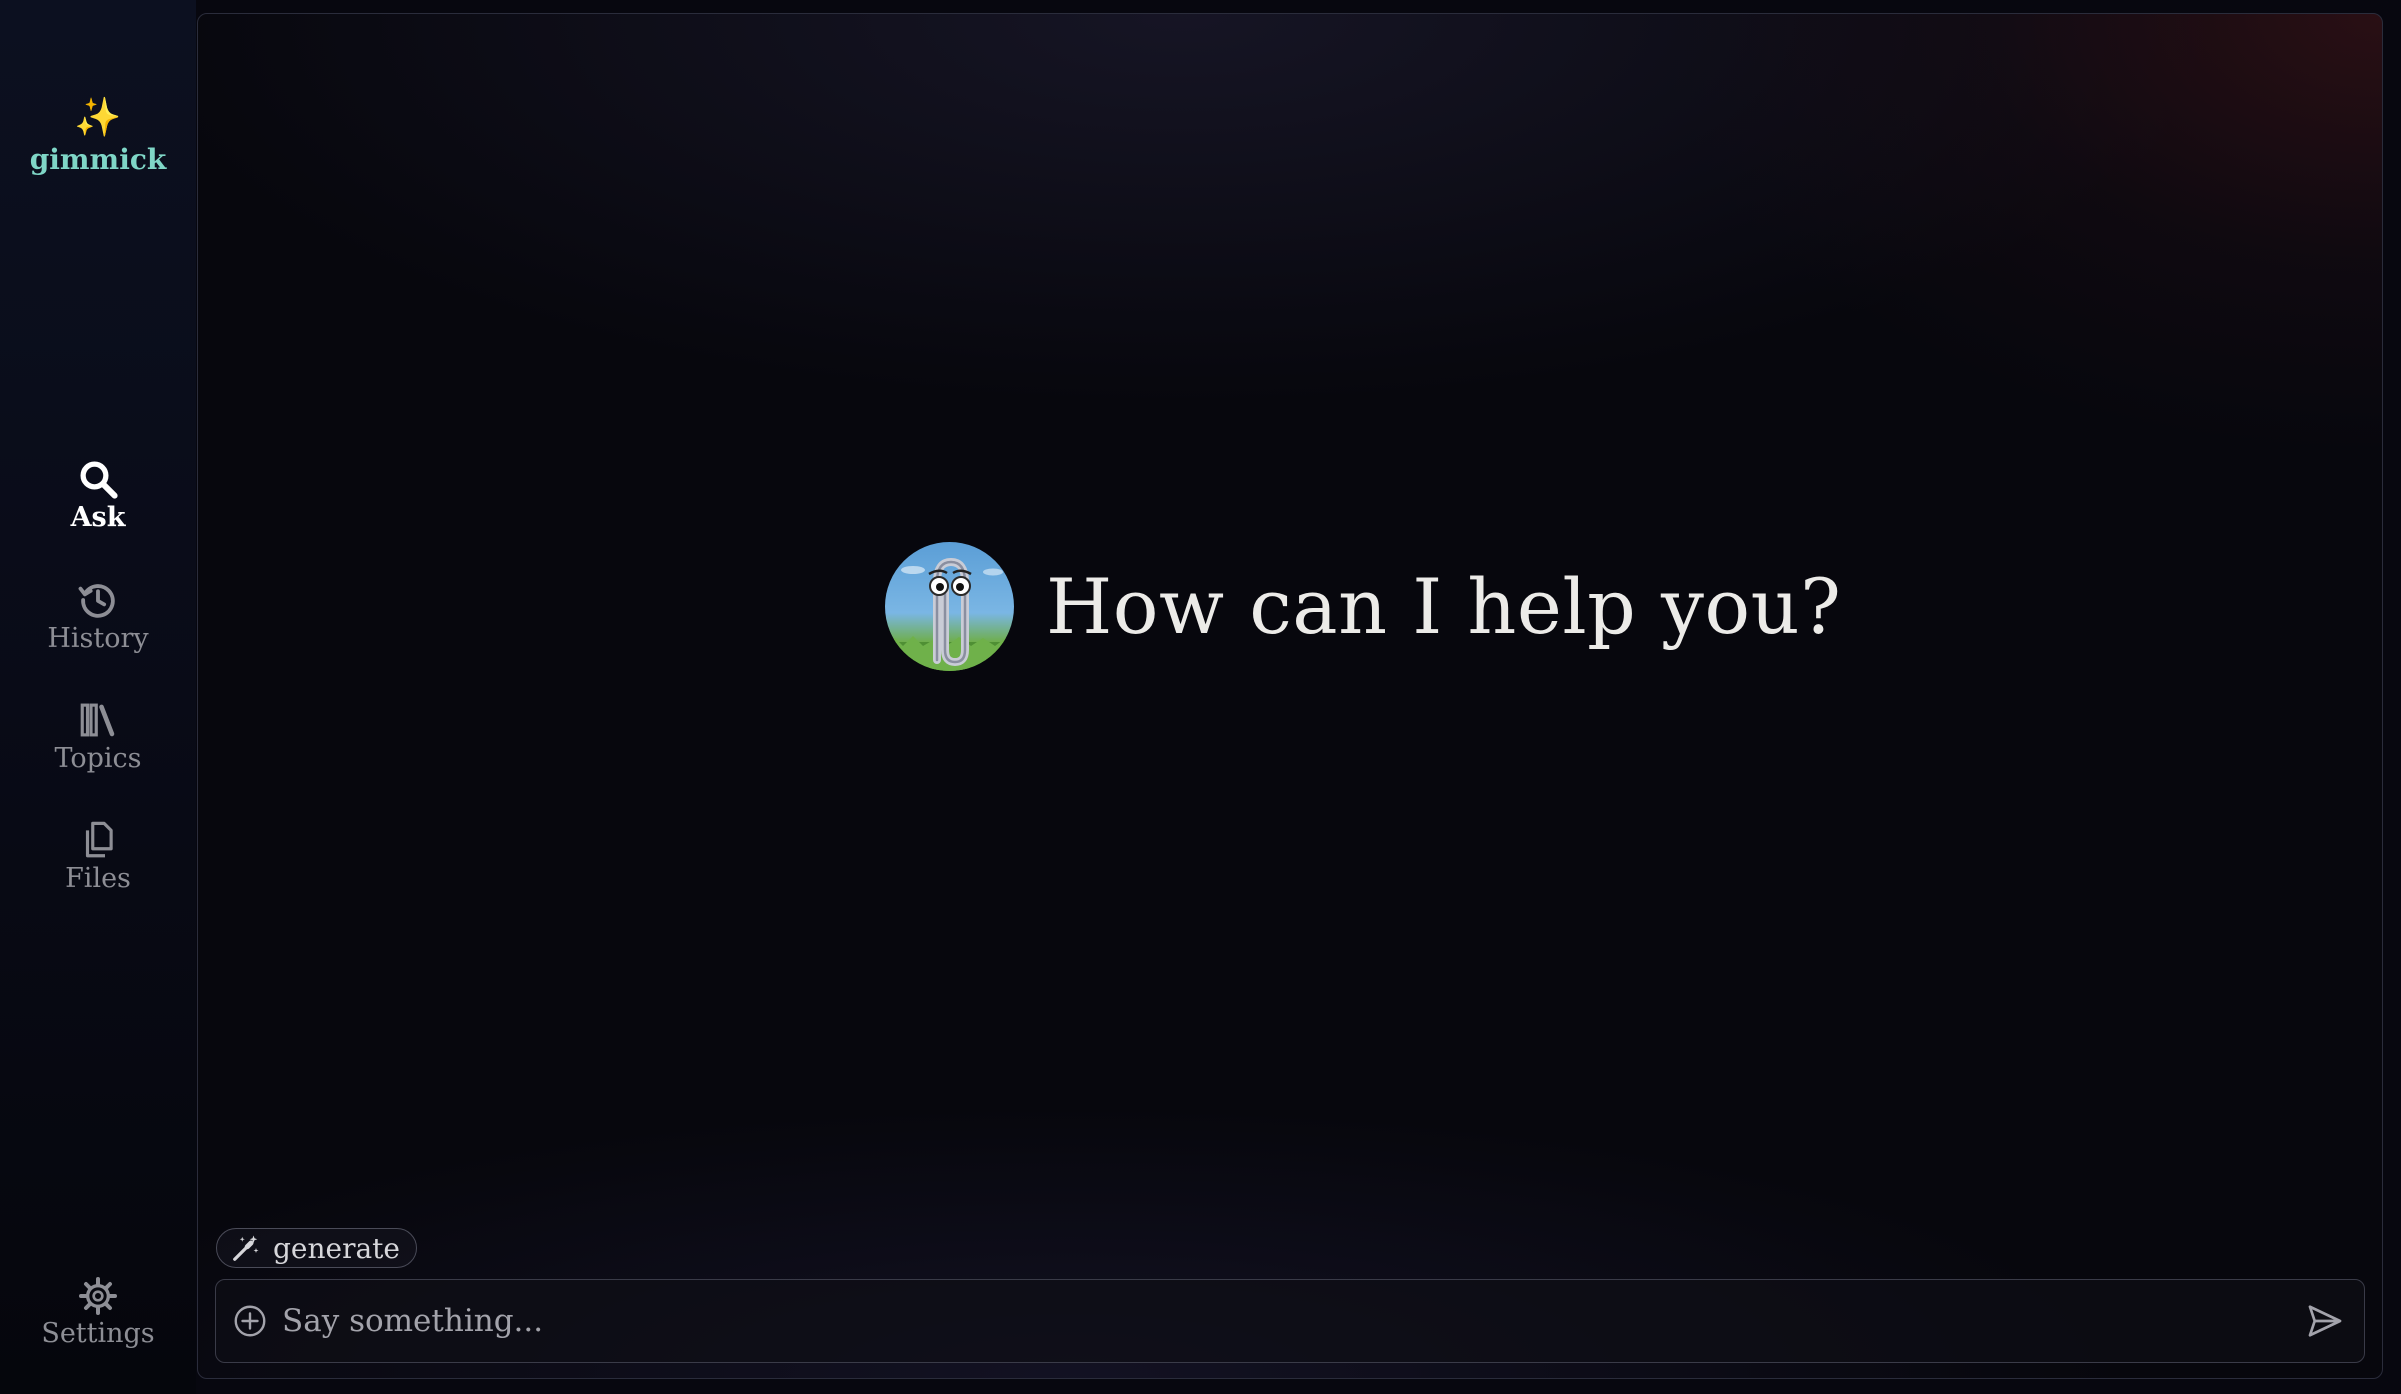 Image resolution: width=2401 pixels, height=1394 pixels. I want to click on greeting-hero: How can I help you?, so click(1363, 606).